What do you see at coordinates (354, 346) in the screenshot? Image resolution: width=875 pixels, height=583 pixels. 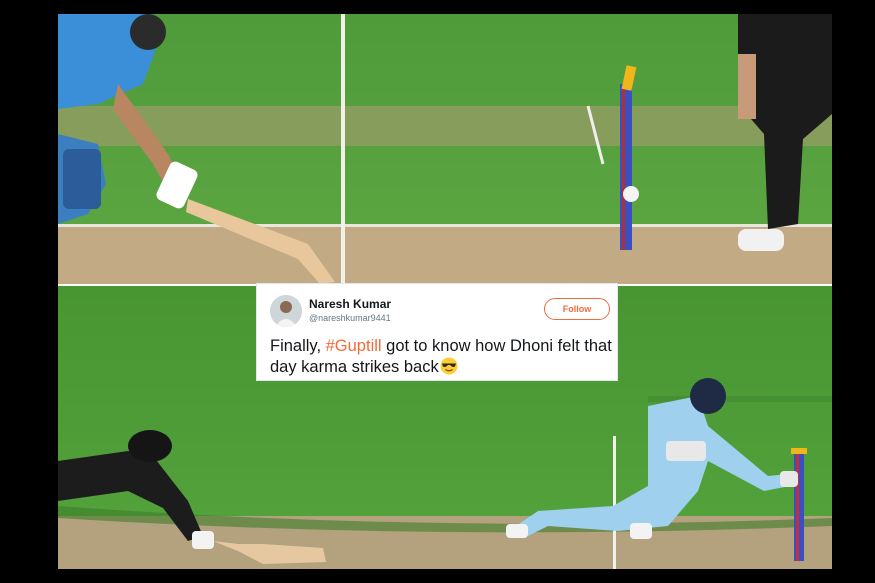 I see `hashtag-link: #Guptill` at bounding box center [354, 346].